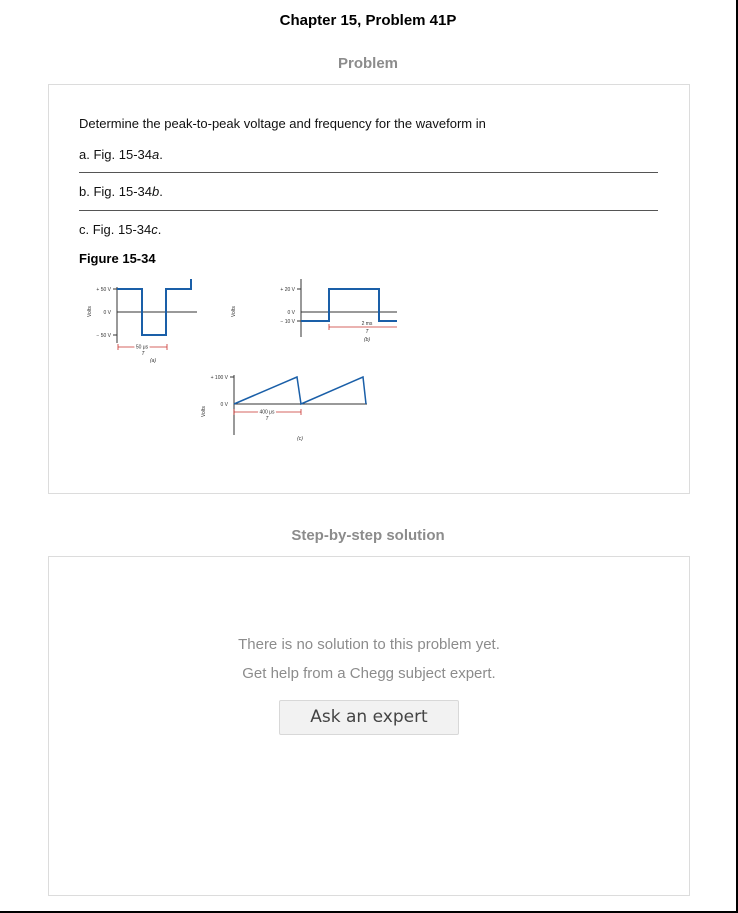  What do you see at coordinates (367, 324) in the screenshot?
I see `panel-b-period-label: 2 ms` at bounding box center [367, 324].